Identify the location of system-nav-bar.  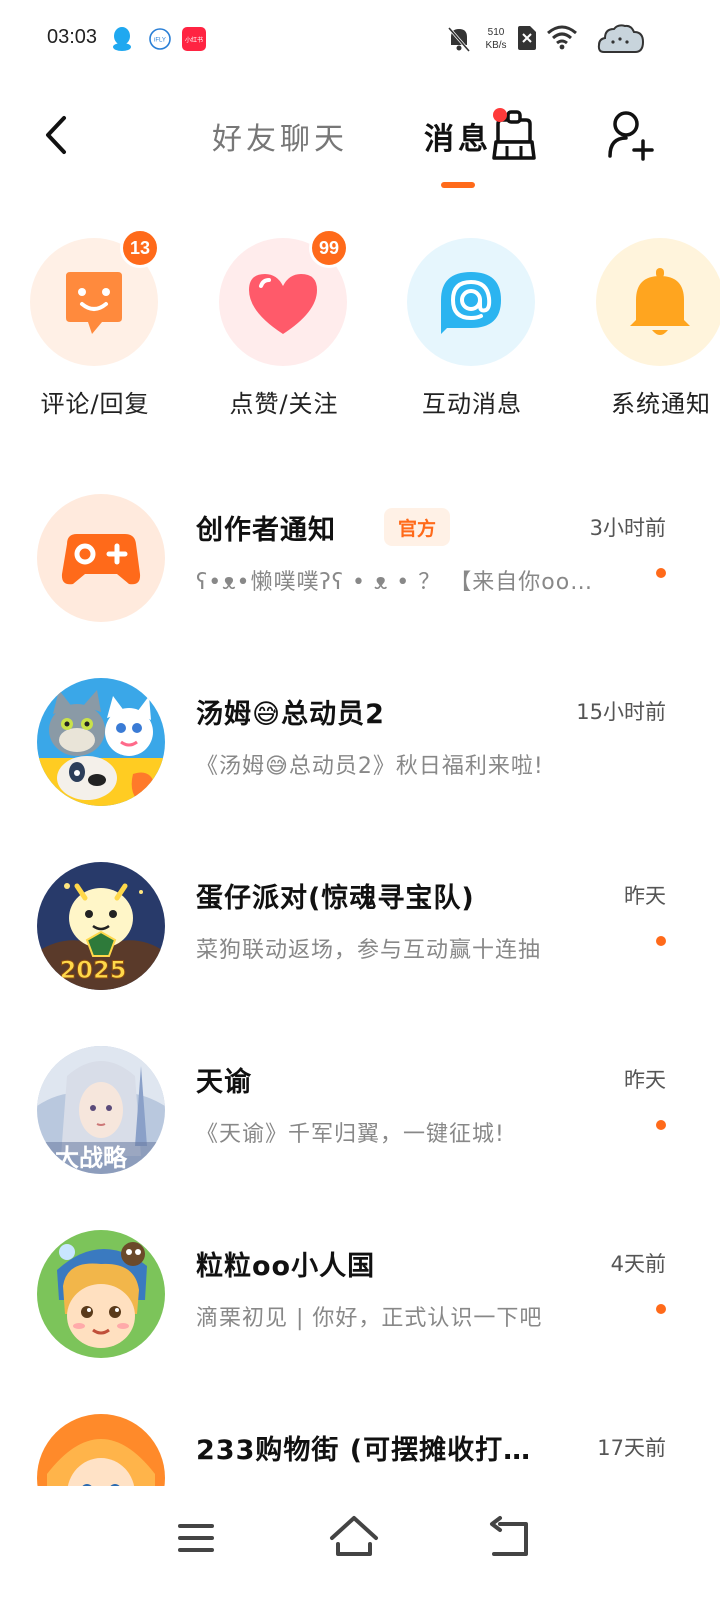
(360, 1543).